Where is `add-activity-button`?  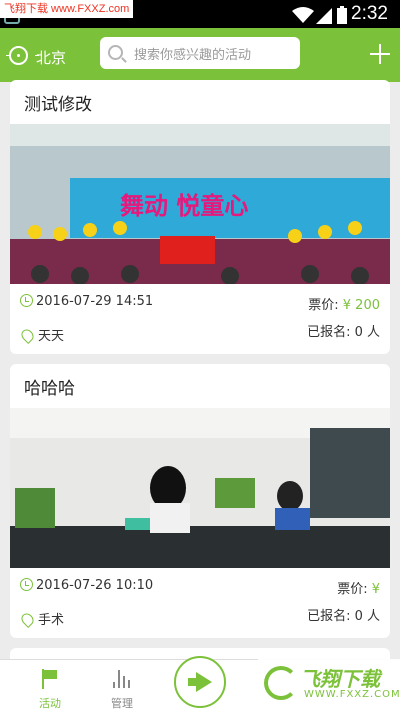
add-activity-button is located at coordinates (380, 54).